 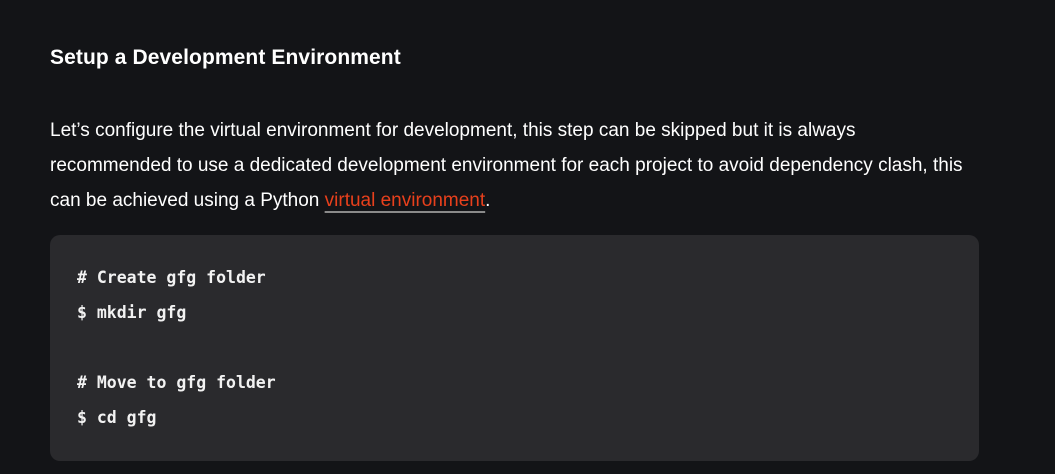 What do you see at coordinates (405, 200) in the screenshot?
I see `virtual-environment-link: virtual environment` at bounding box center [405, 200].